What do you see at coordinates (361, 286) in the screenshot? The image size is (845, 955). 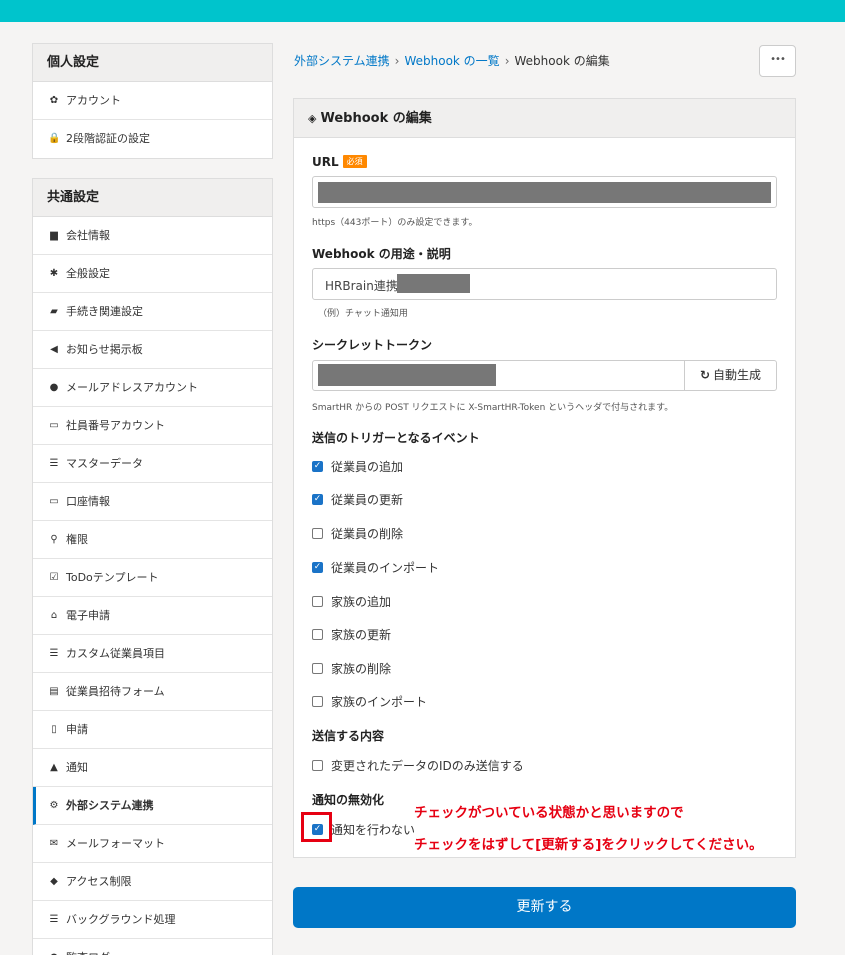 I see `purpose-value: HRBrain連携` at bounding box center [361, 286].